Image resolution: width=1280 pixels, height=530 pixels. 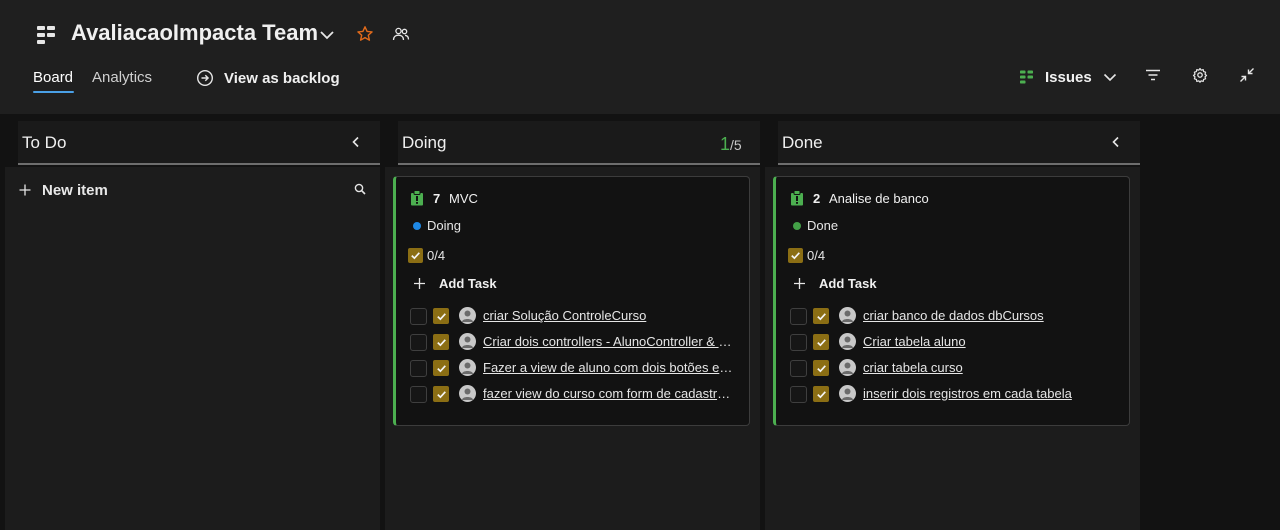 What do you see at coordinates (959, 143) in the screenshot?
I see `column-header-done: Done` at bounding box center [959, 143].